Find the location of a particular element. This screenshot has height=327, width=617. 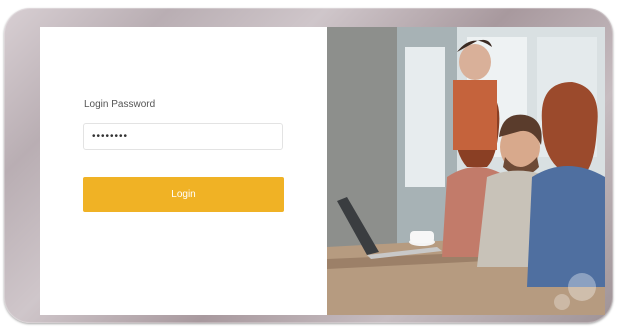

login-button: Login is located at coordinates (183, 194).